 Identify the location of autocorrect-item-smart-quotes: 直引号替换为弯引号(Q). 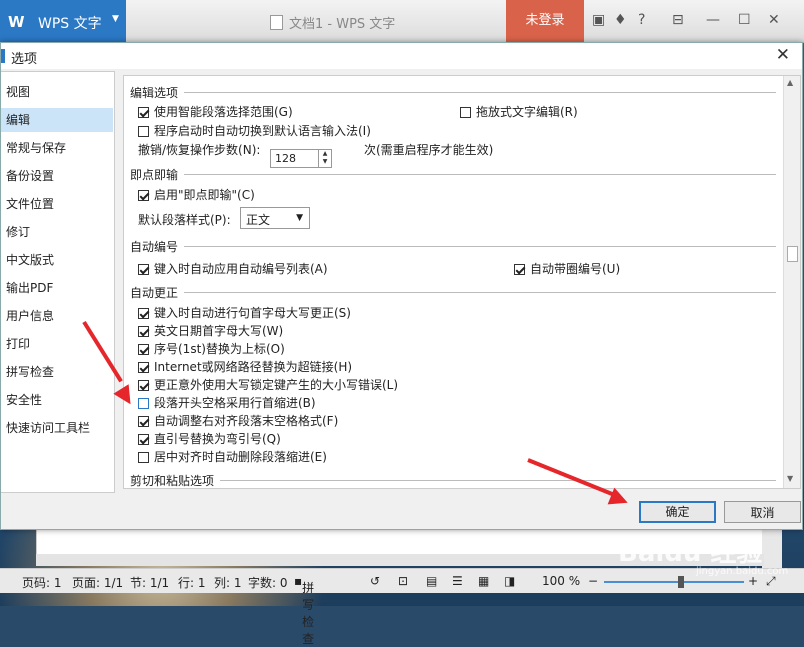
(209, 438).